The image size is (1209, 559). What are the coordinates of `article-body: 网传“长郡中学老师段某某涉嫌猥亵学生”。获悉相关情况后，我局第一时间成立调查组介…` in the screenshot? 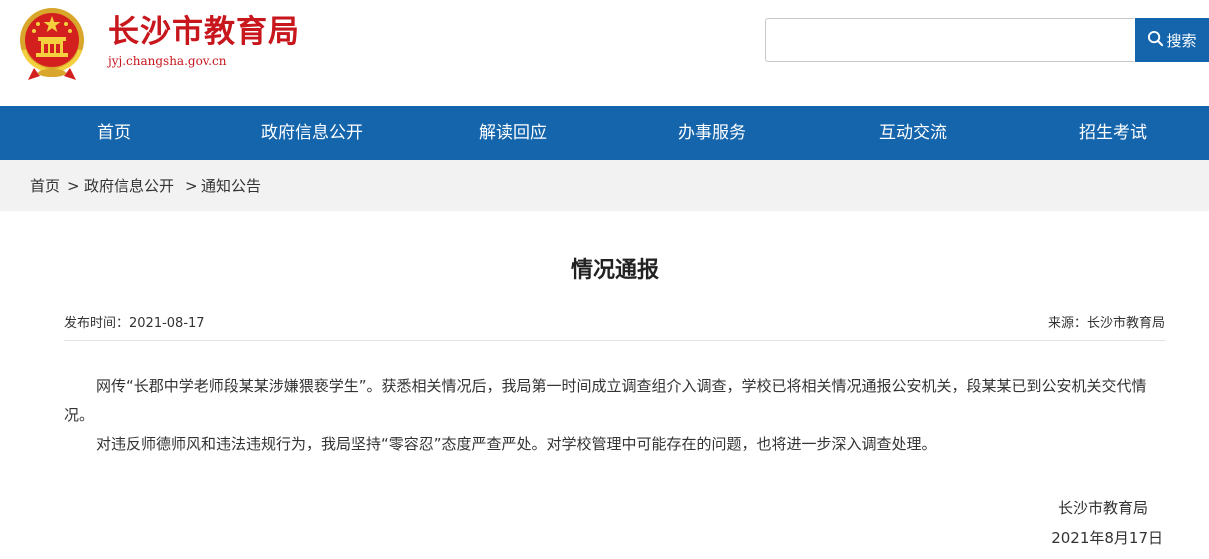 It's located at (615, 415).